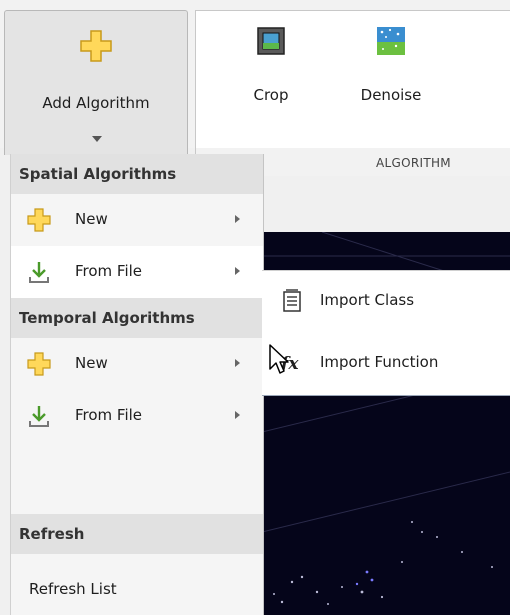 This screenshot has height=615, width=510. Describe the element at coordinates (137, 318) in the screenshot. I see `menu-section-temporal: Temporal Algorithms` at that location.